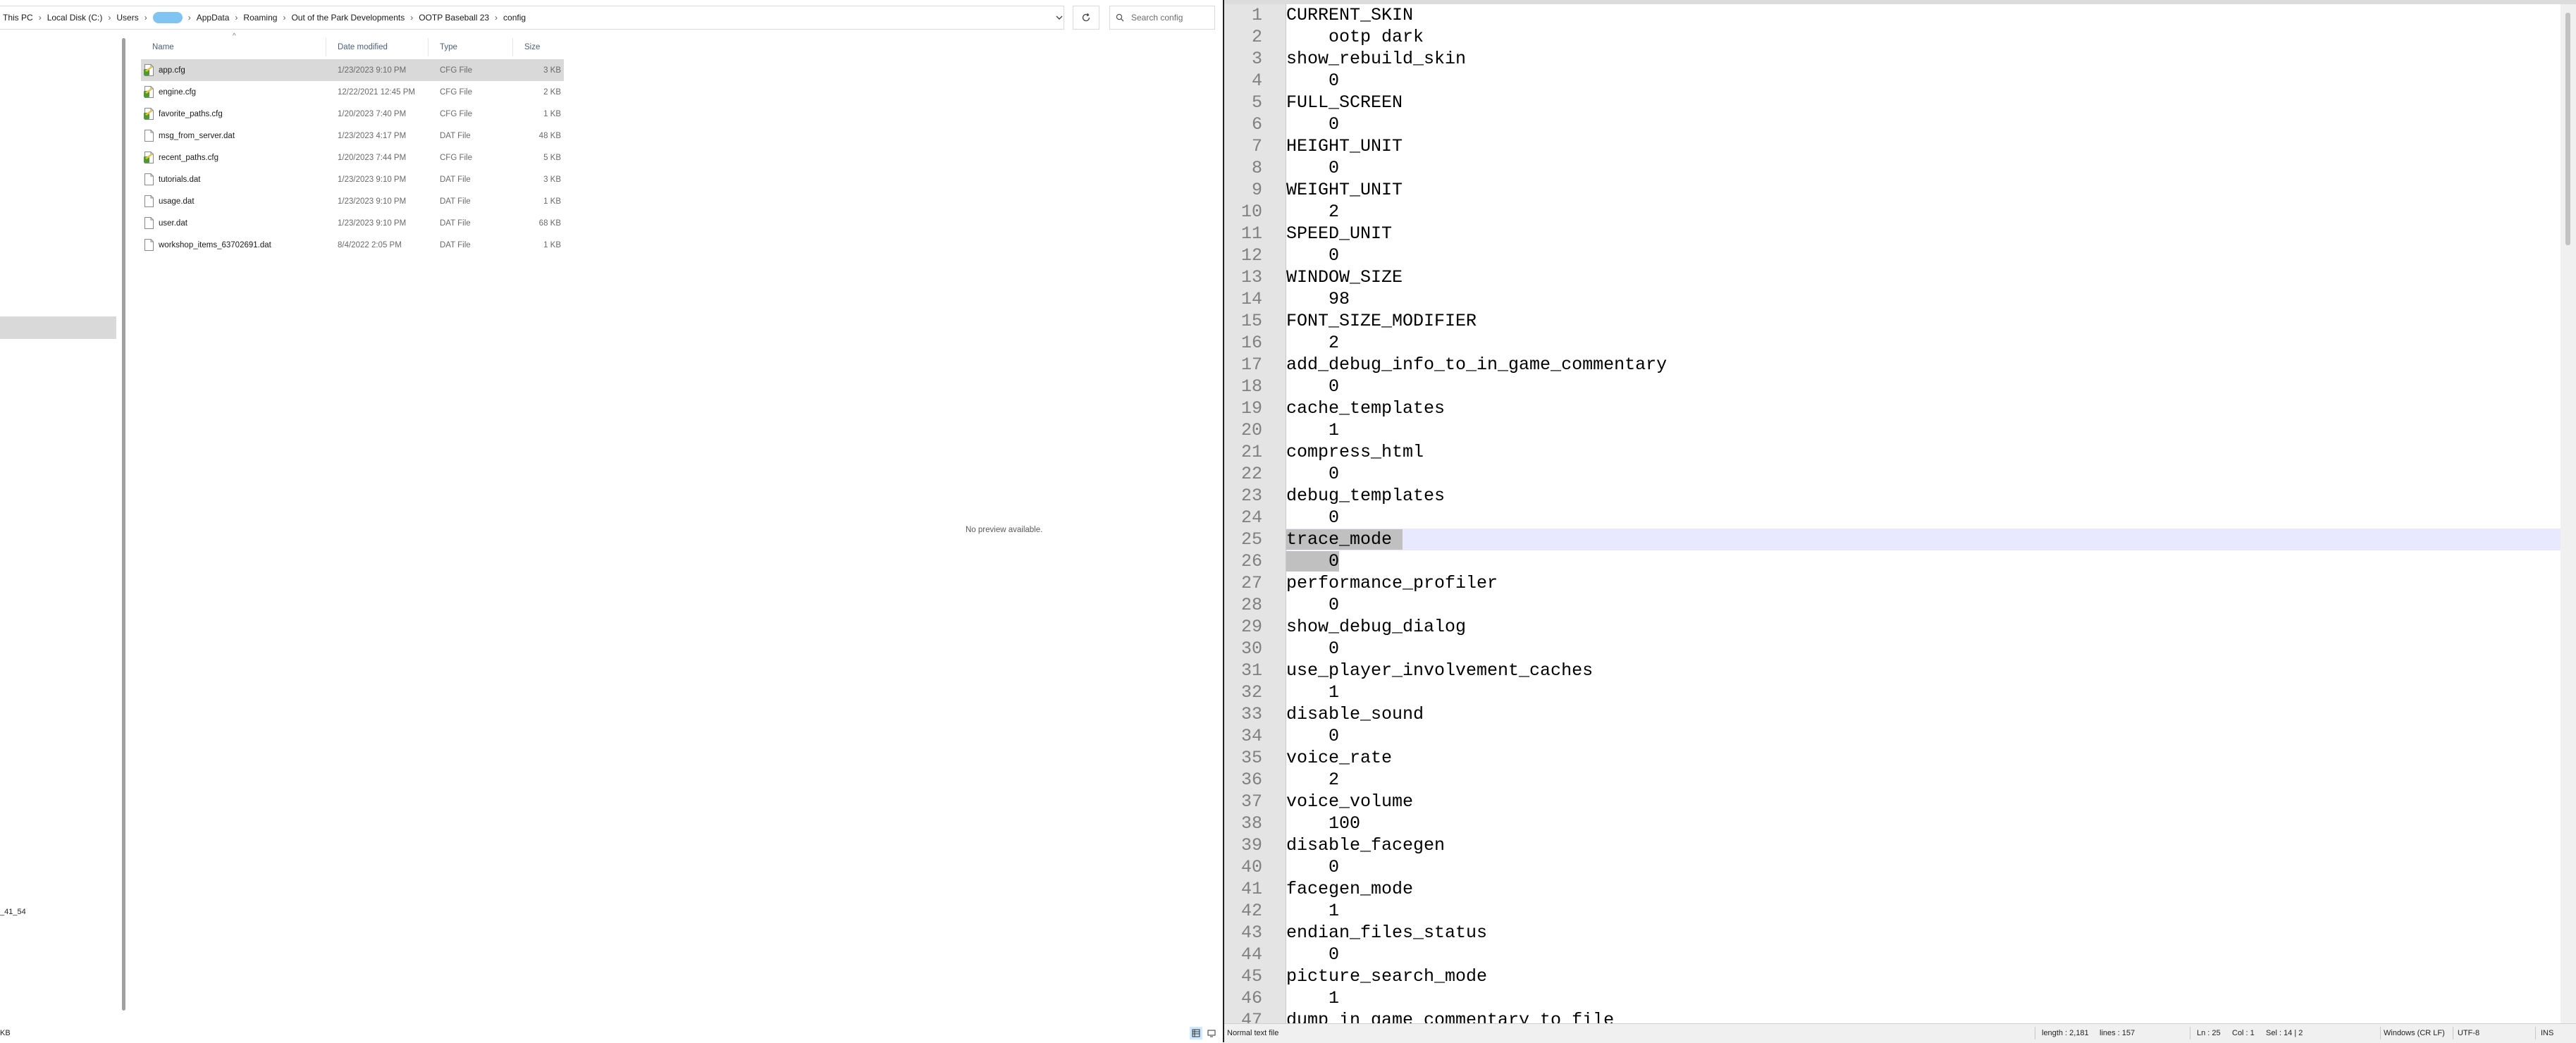 The image size is (2576, 1043). I want to click on text-line: FONT_SIZE_MODIFIER, so click(1923, 321).